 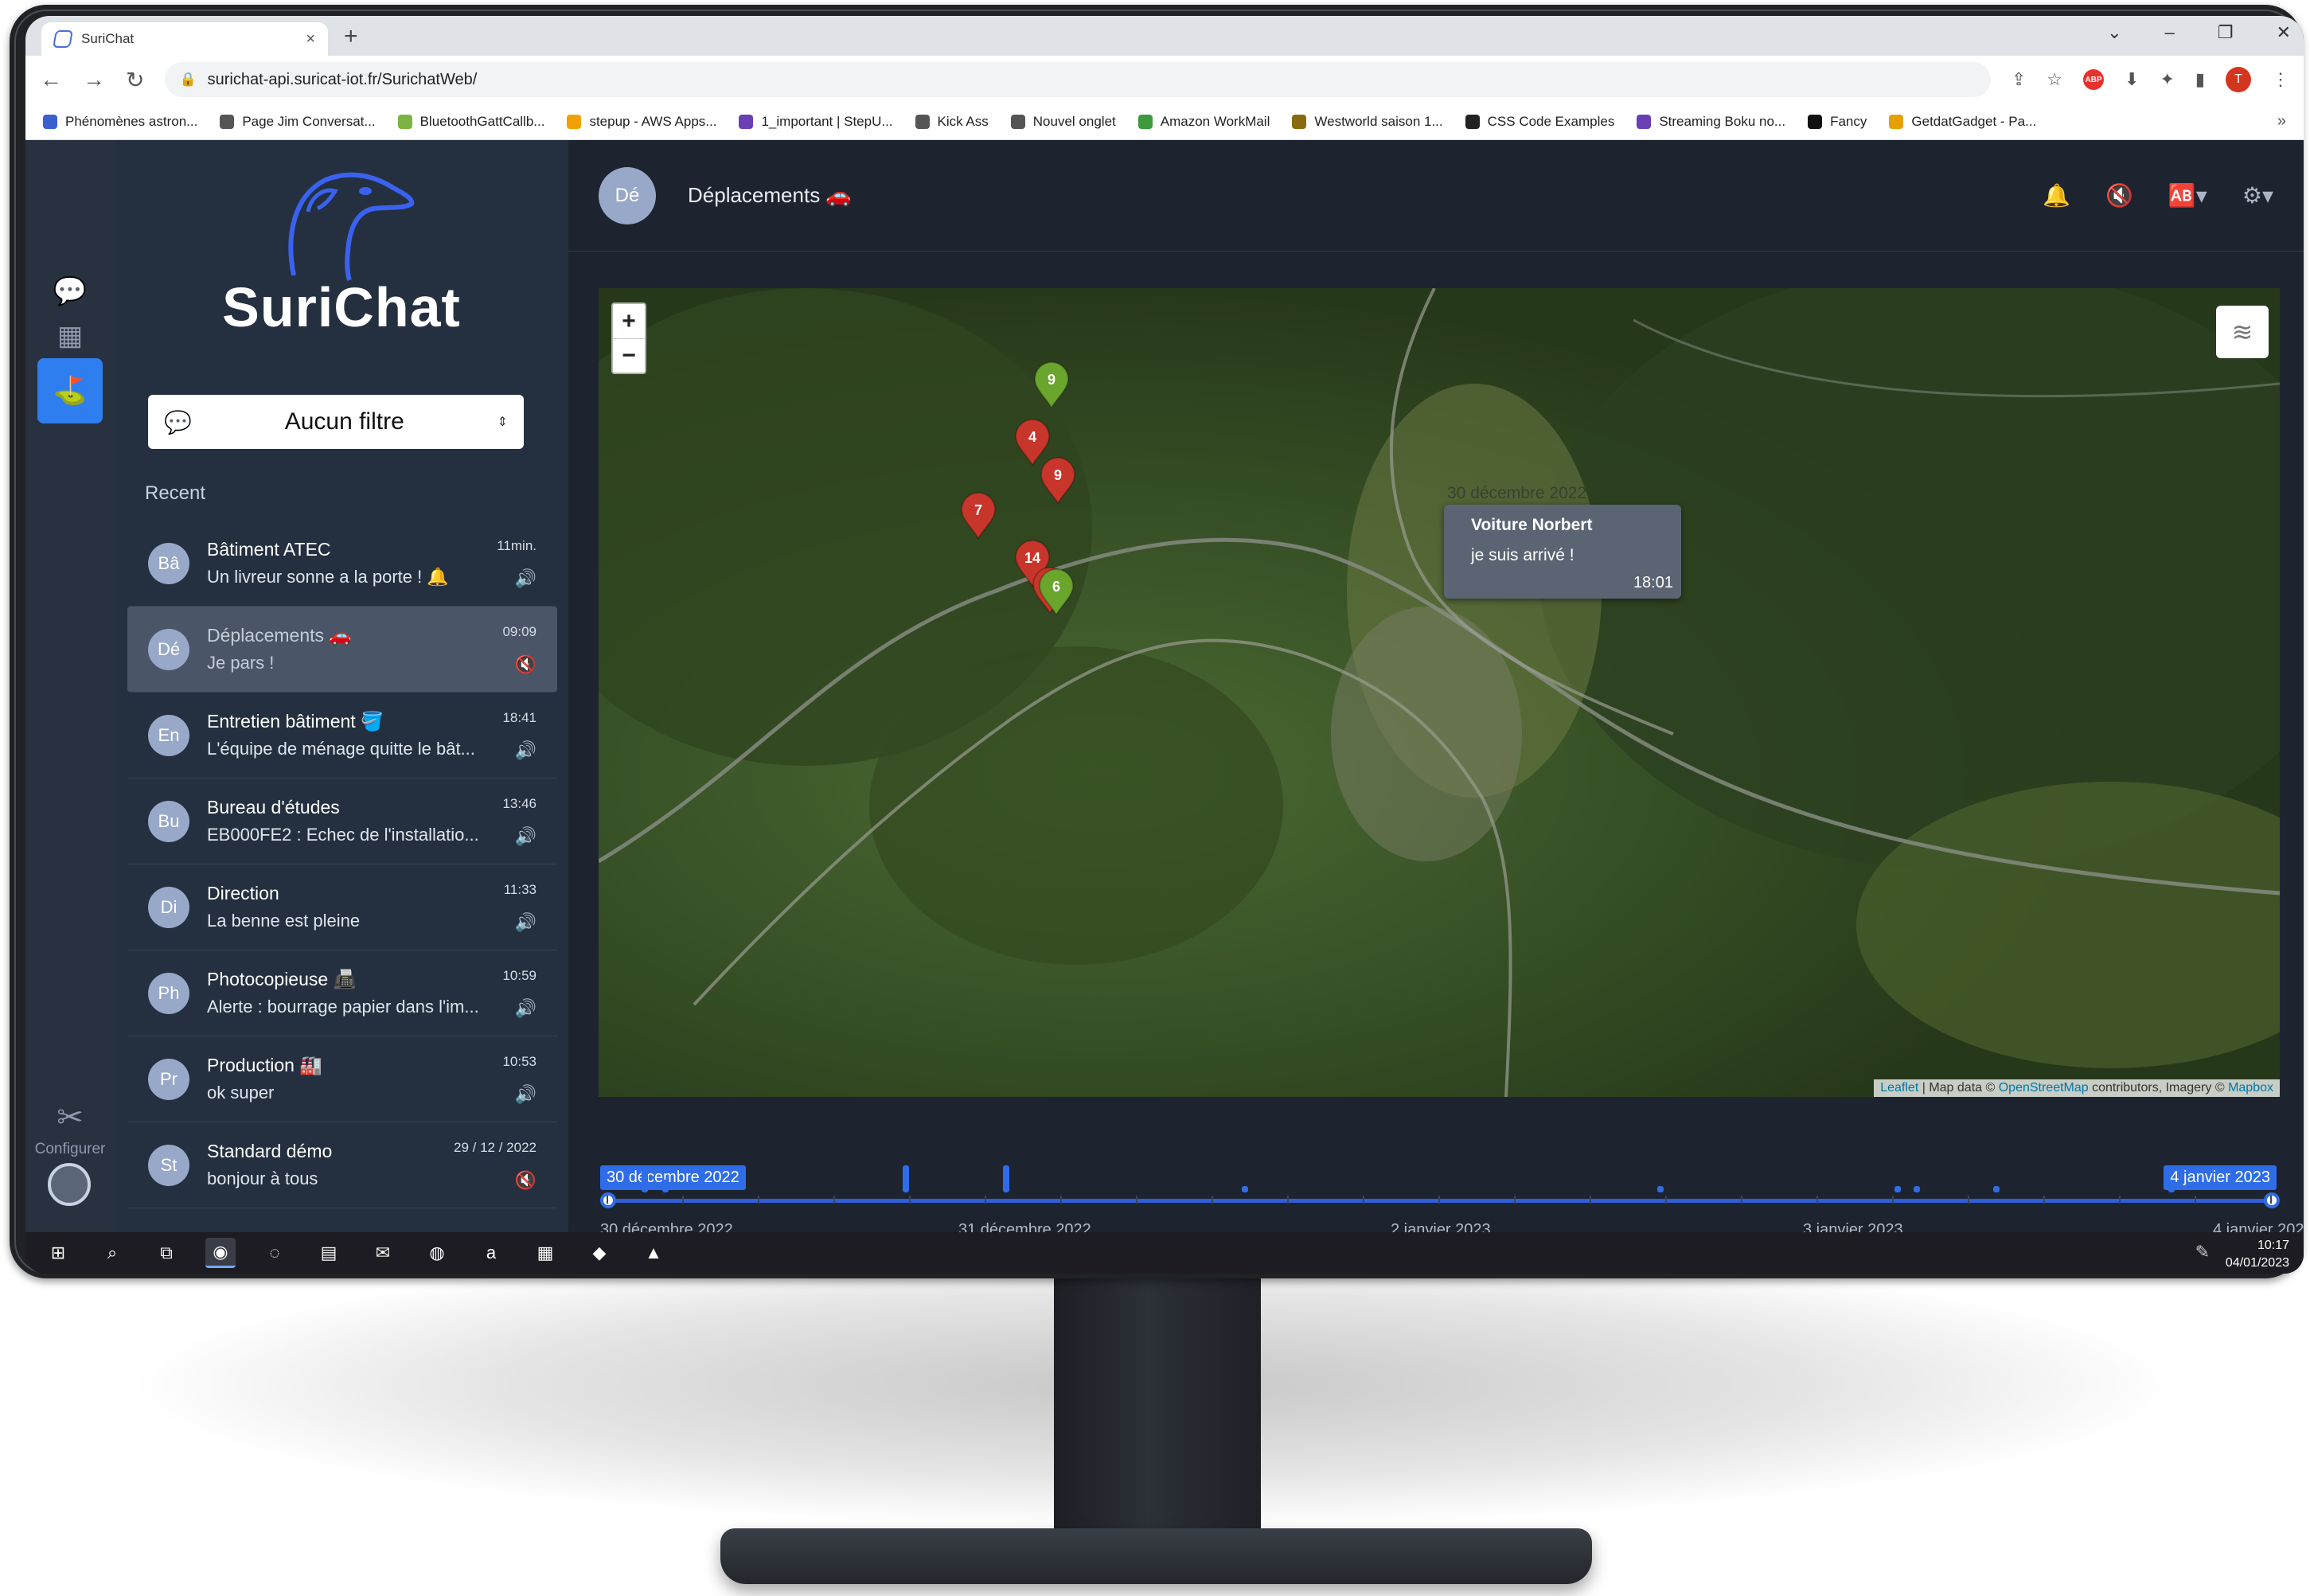 I want to click on side-panel-icon: ▮, so click(x=2200, y=80).